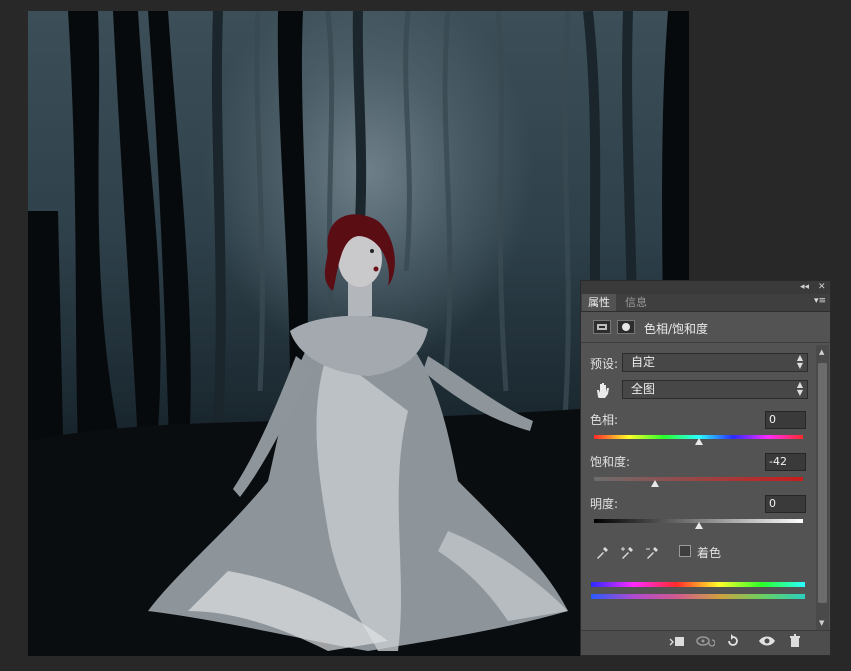  Describe the element at coordinates (643, 362) in the screenshot. I see `preset-value: 自定` at that location.